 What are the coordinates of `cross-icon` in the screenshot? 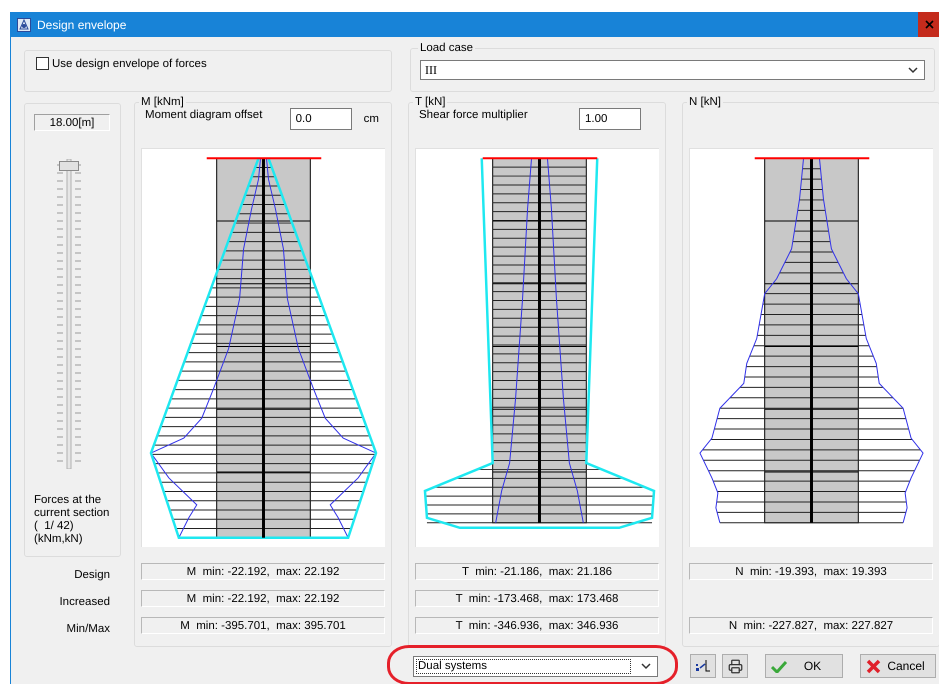 It's located at (873, 666).